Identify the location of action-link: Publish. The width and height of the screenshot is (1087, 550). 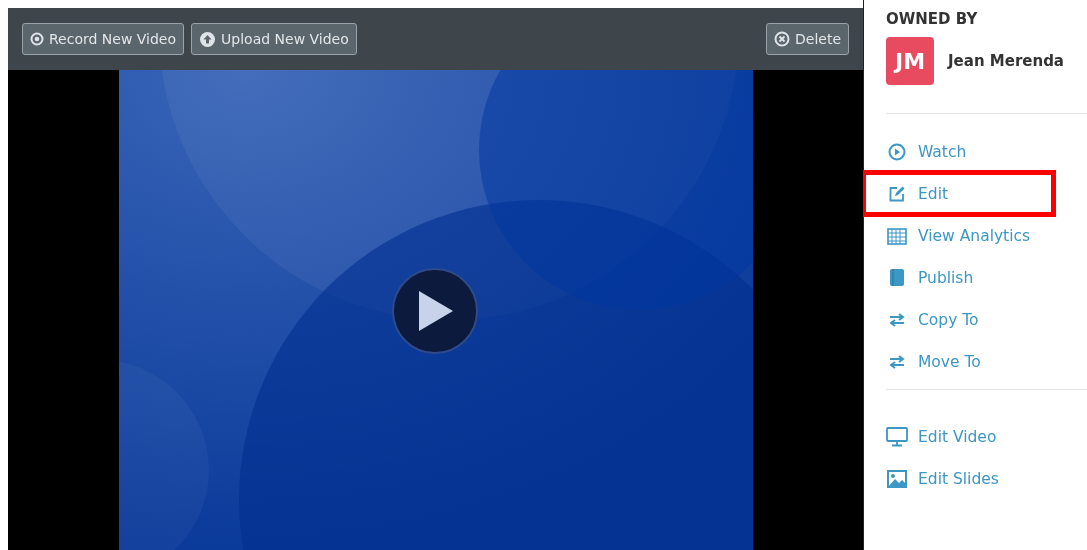
(961, 277).